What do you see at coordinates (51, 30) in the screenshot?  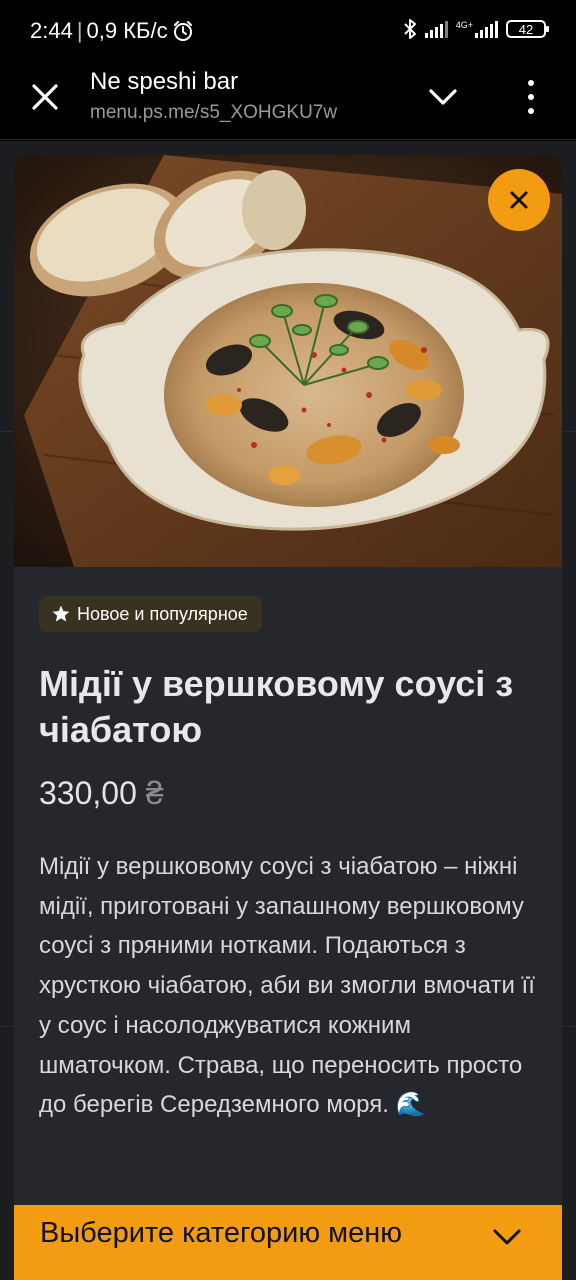 I see `status-time: 2:44` at bounding box center [51, 30].